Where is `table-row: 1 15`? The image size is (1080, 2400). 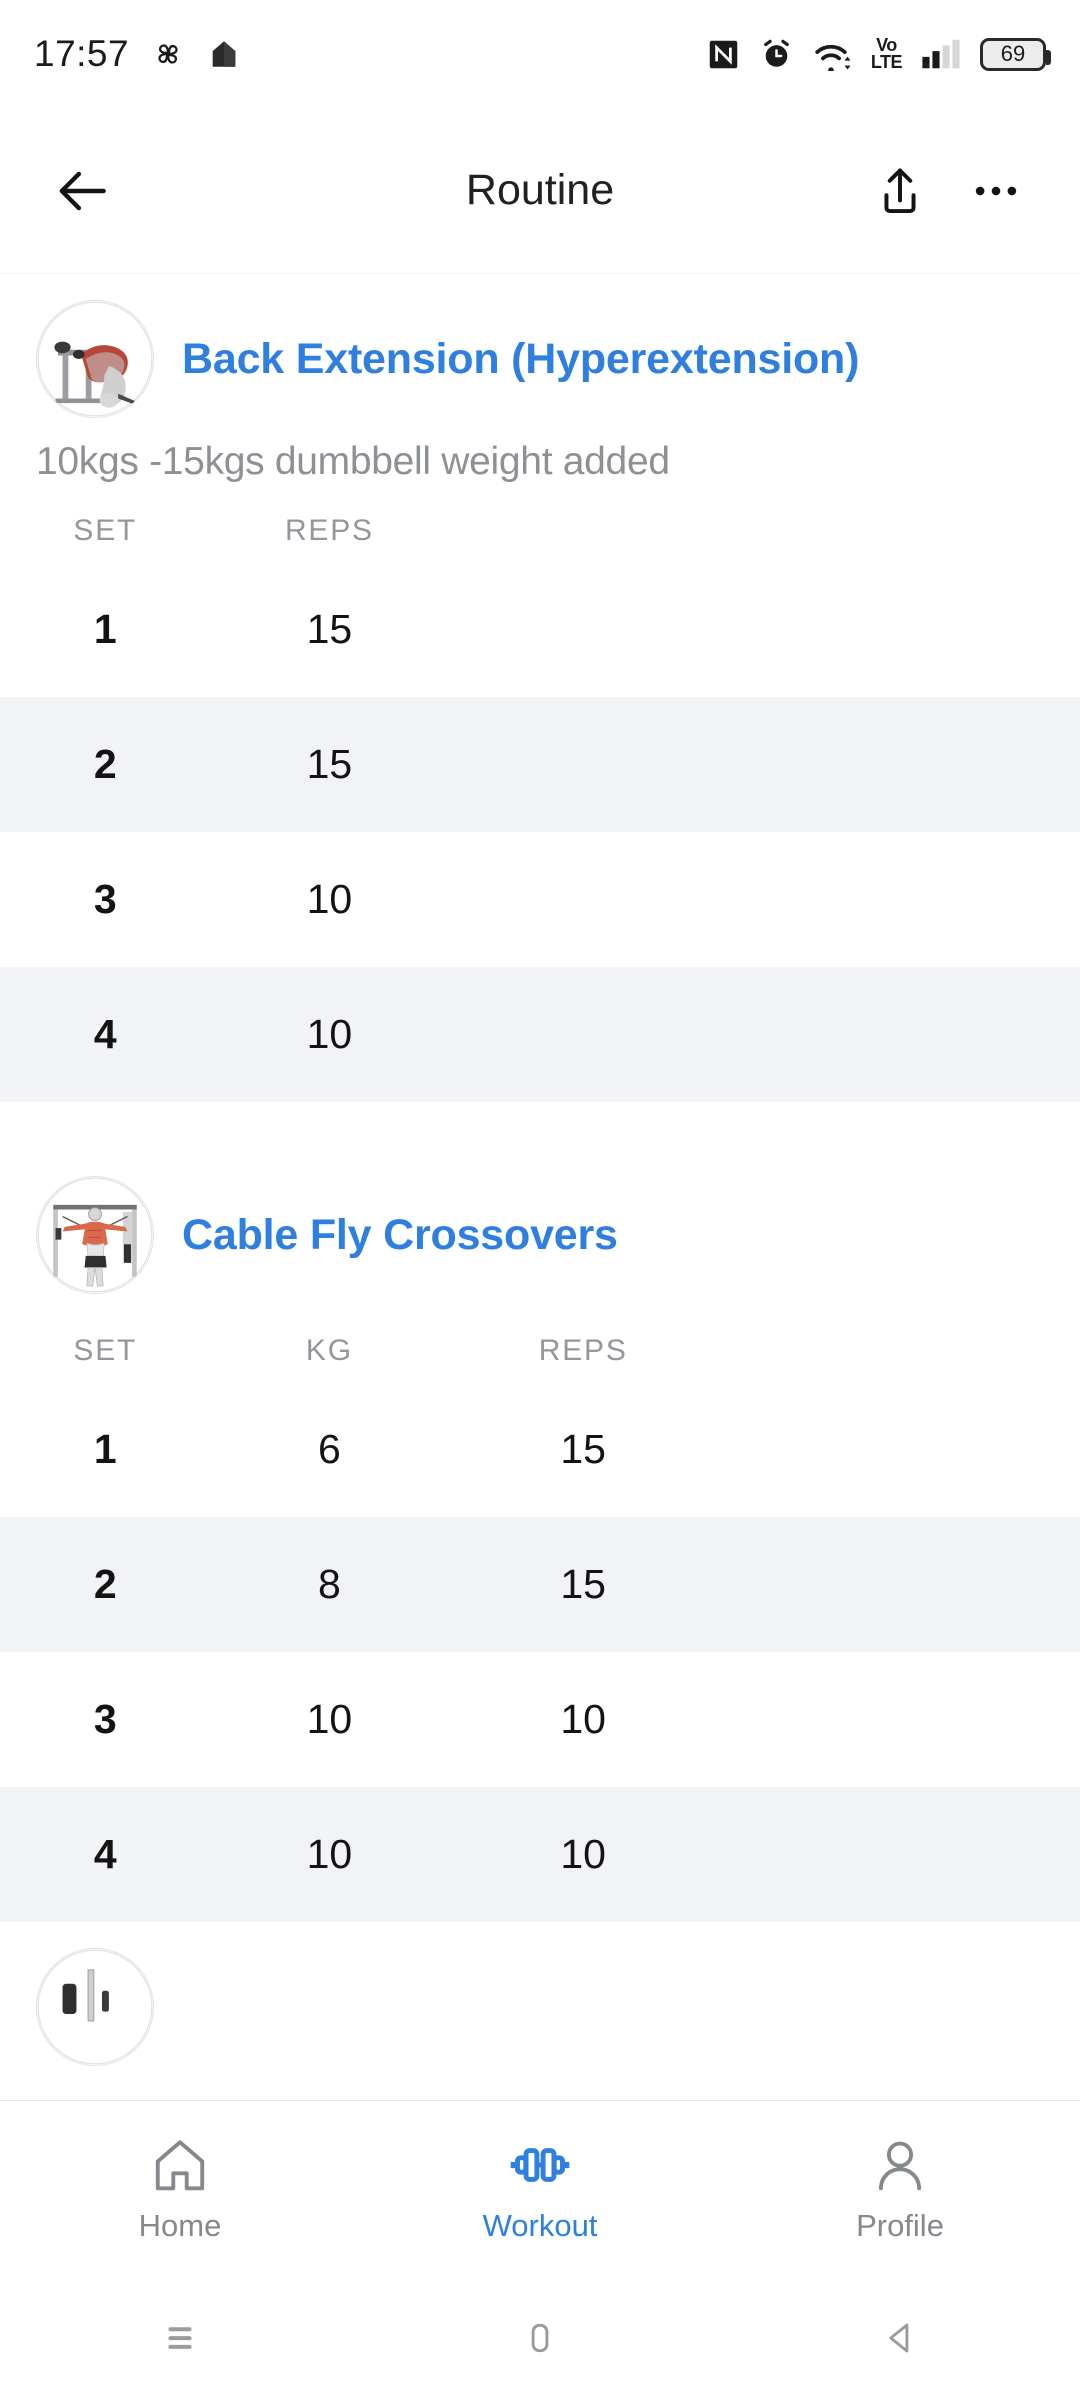
table-row: 1 15 is located at coordinates (540, 629).